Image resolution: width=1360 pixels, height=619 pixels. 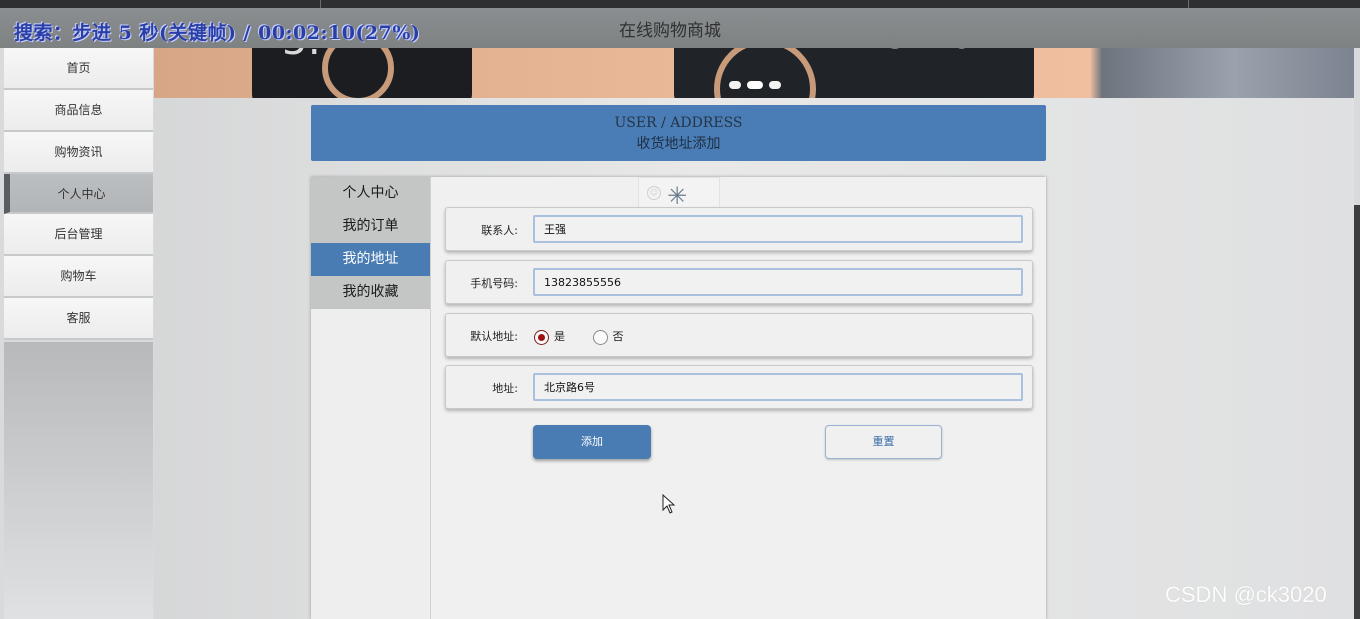 I want to click on sidebar-item-admin: 后台管理, so click(x=78, y=235).